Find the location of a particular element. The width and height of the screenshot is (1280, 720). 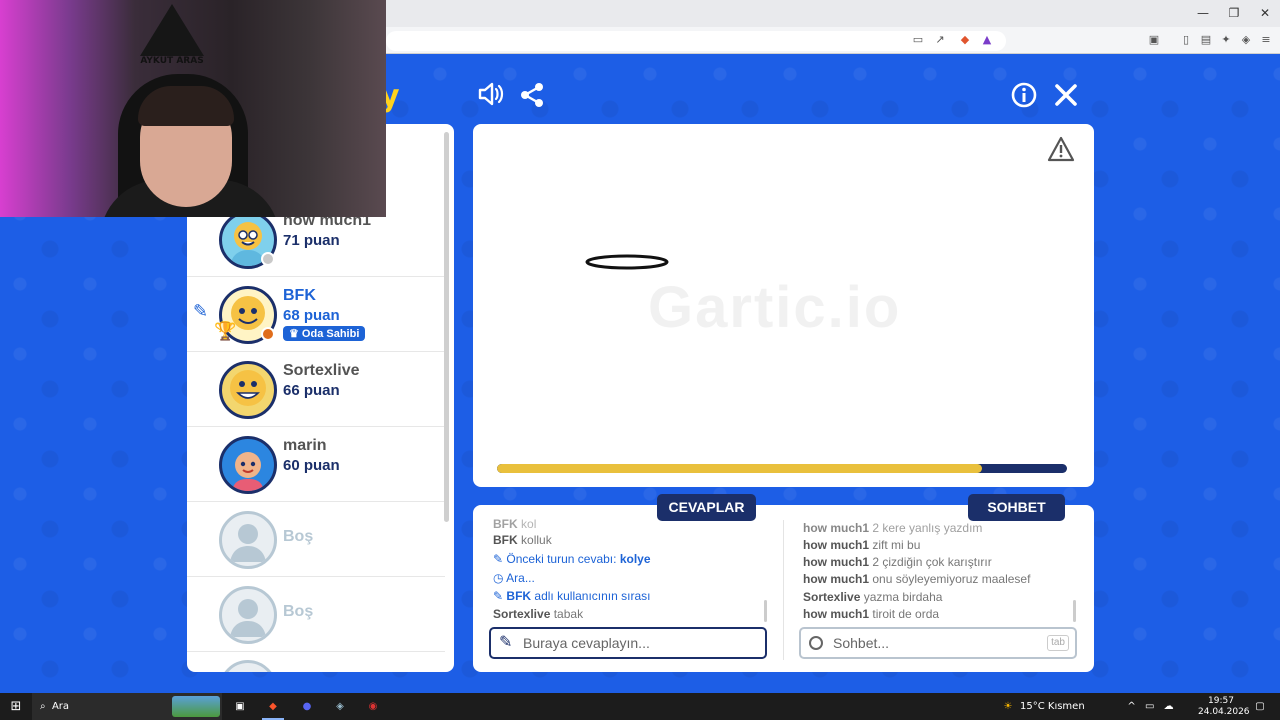

clock-icon: ◷ is located at coordinates (498, 578).